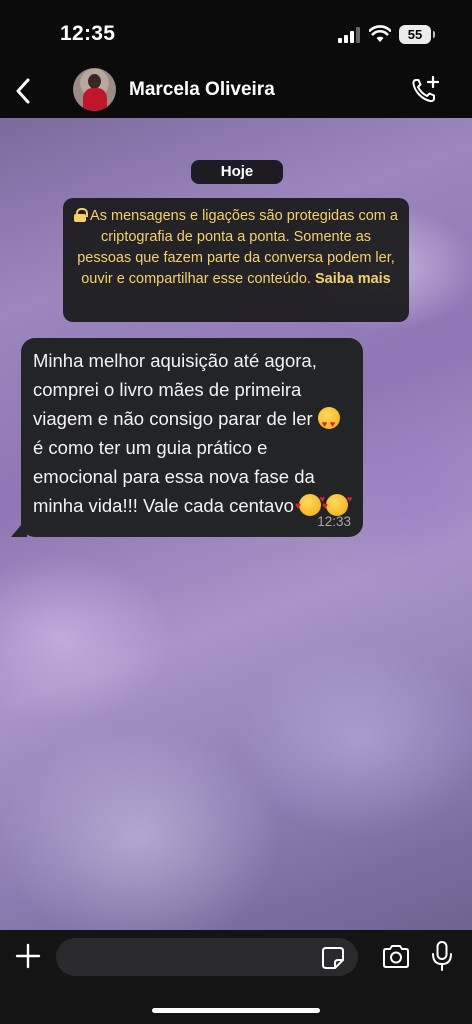  I want to click on battery-icon: 55, so click(417, 34).